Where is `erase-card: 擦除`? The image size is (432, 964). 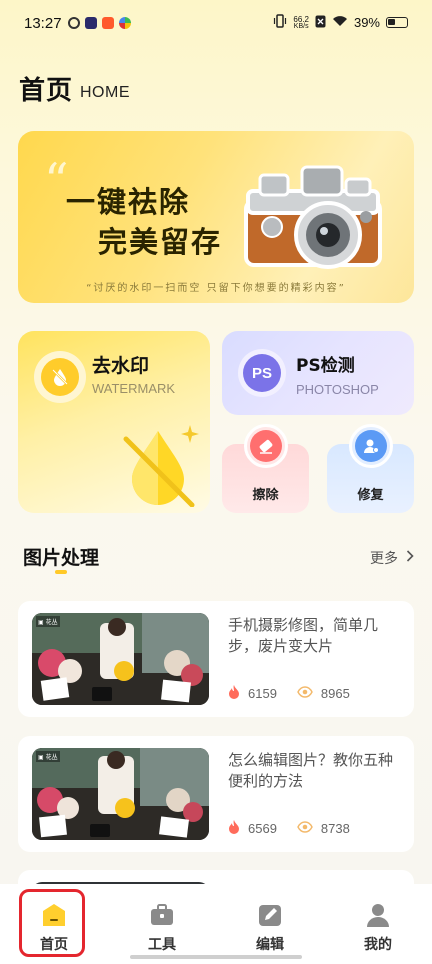 erase-card: 擦除 is located at coordinates (265, 468).